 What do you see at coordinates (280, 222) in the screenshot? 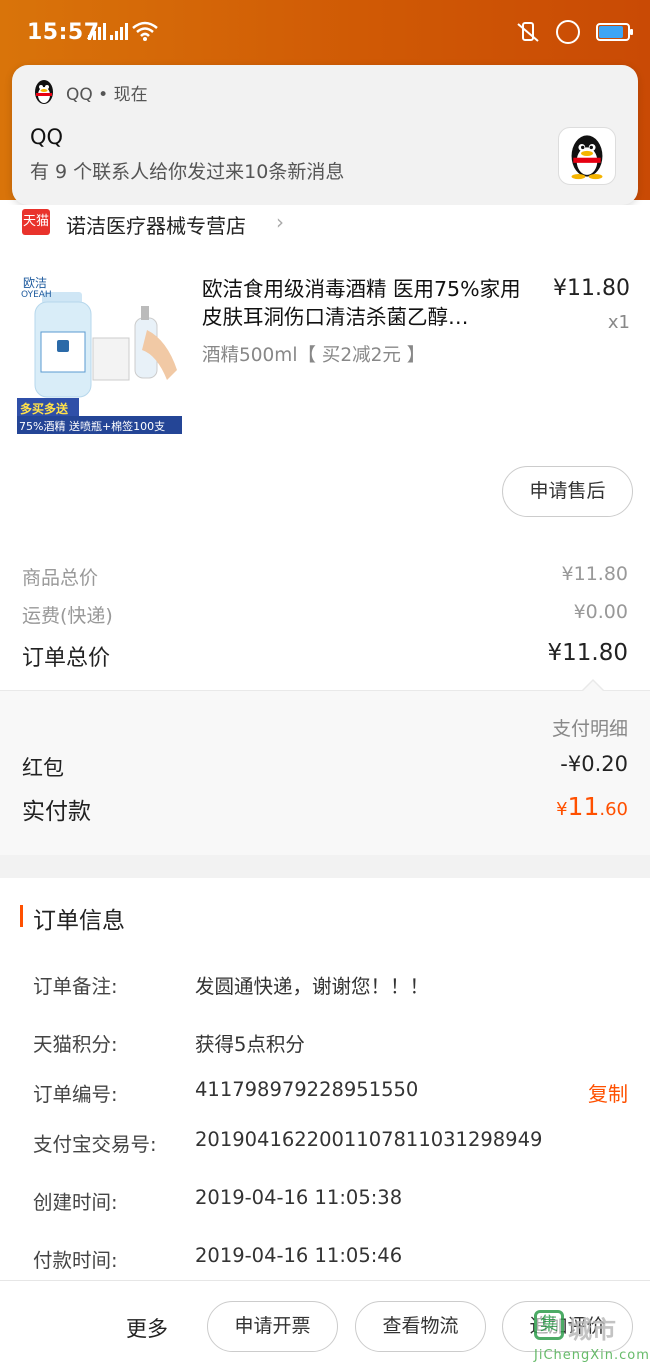
I see `chevron-right-icon: ›` at bounding box center [280, 222].